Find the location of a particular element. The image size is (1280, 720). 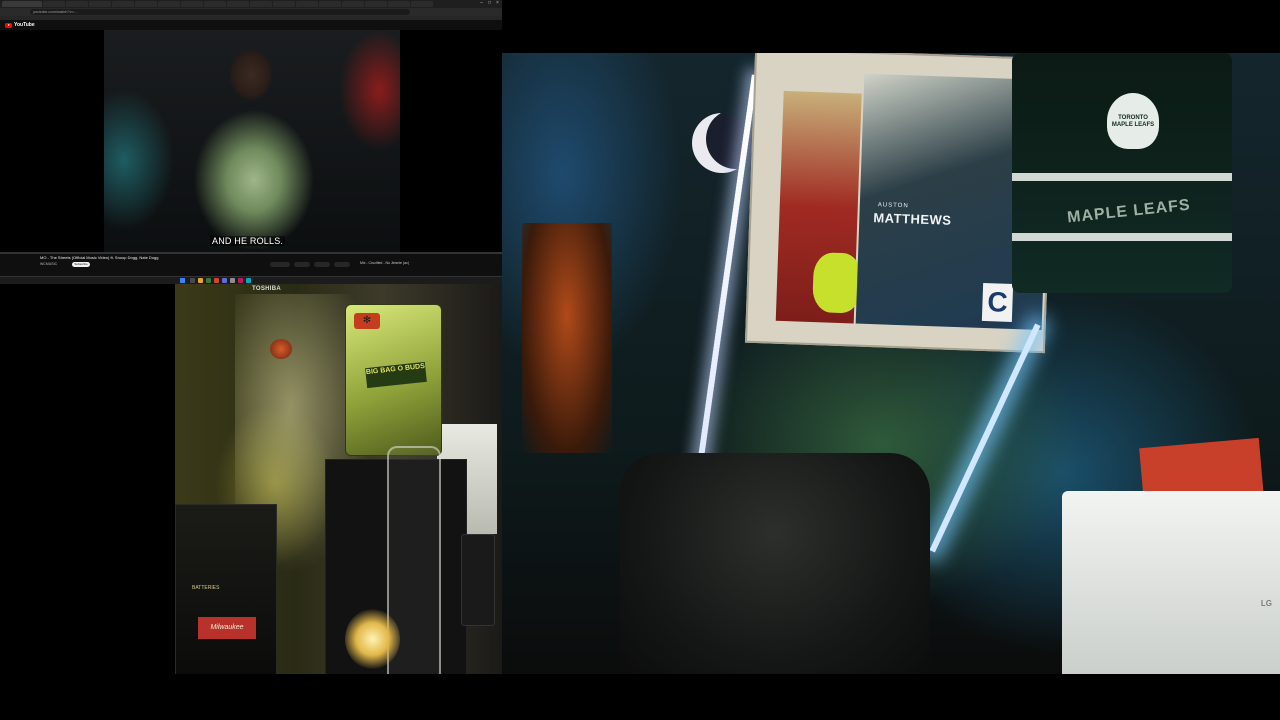

close-icon: × is located at coordinates (497, 3).